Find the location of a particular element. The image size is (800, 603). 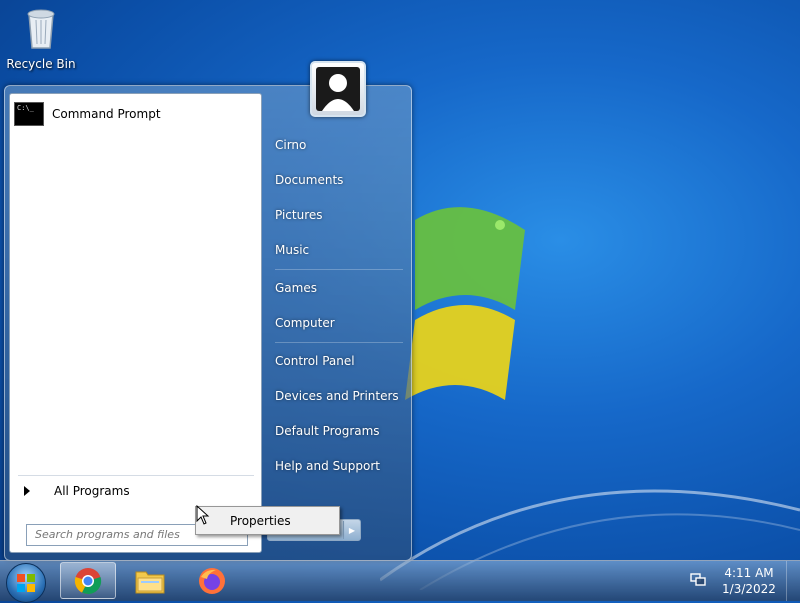

user-silhouette-icon is located at coordinates (338, 89).